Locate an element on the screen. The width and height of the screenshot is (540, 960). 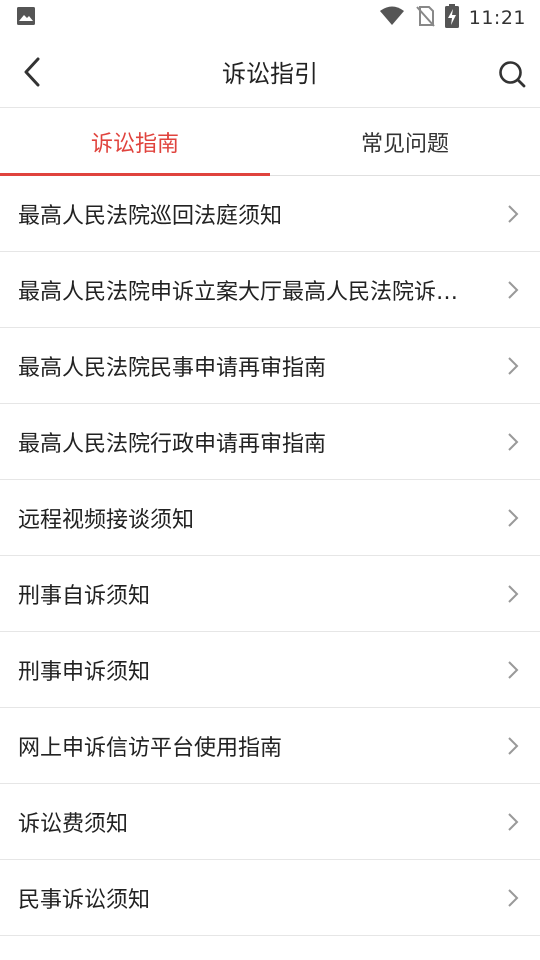
status-left is located at coordinates (26, 18).